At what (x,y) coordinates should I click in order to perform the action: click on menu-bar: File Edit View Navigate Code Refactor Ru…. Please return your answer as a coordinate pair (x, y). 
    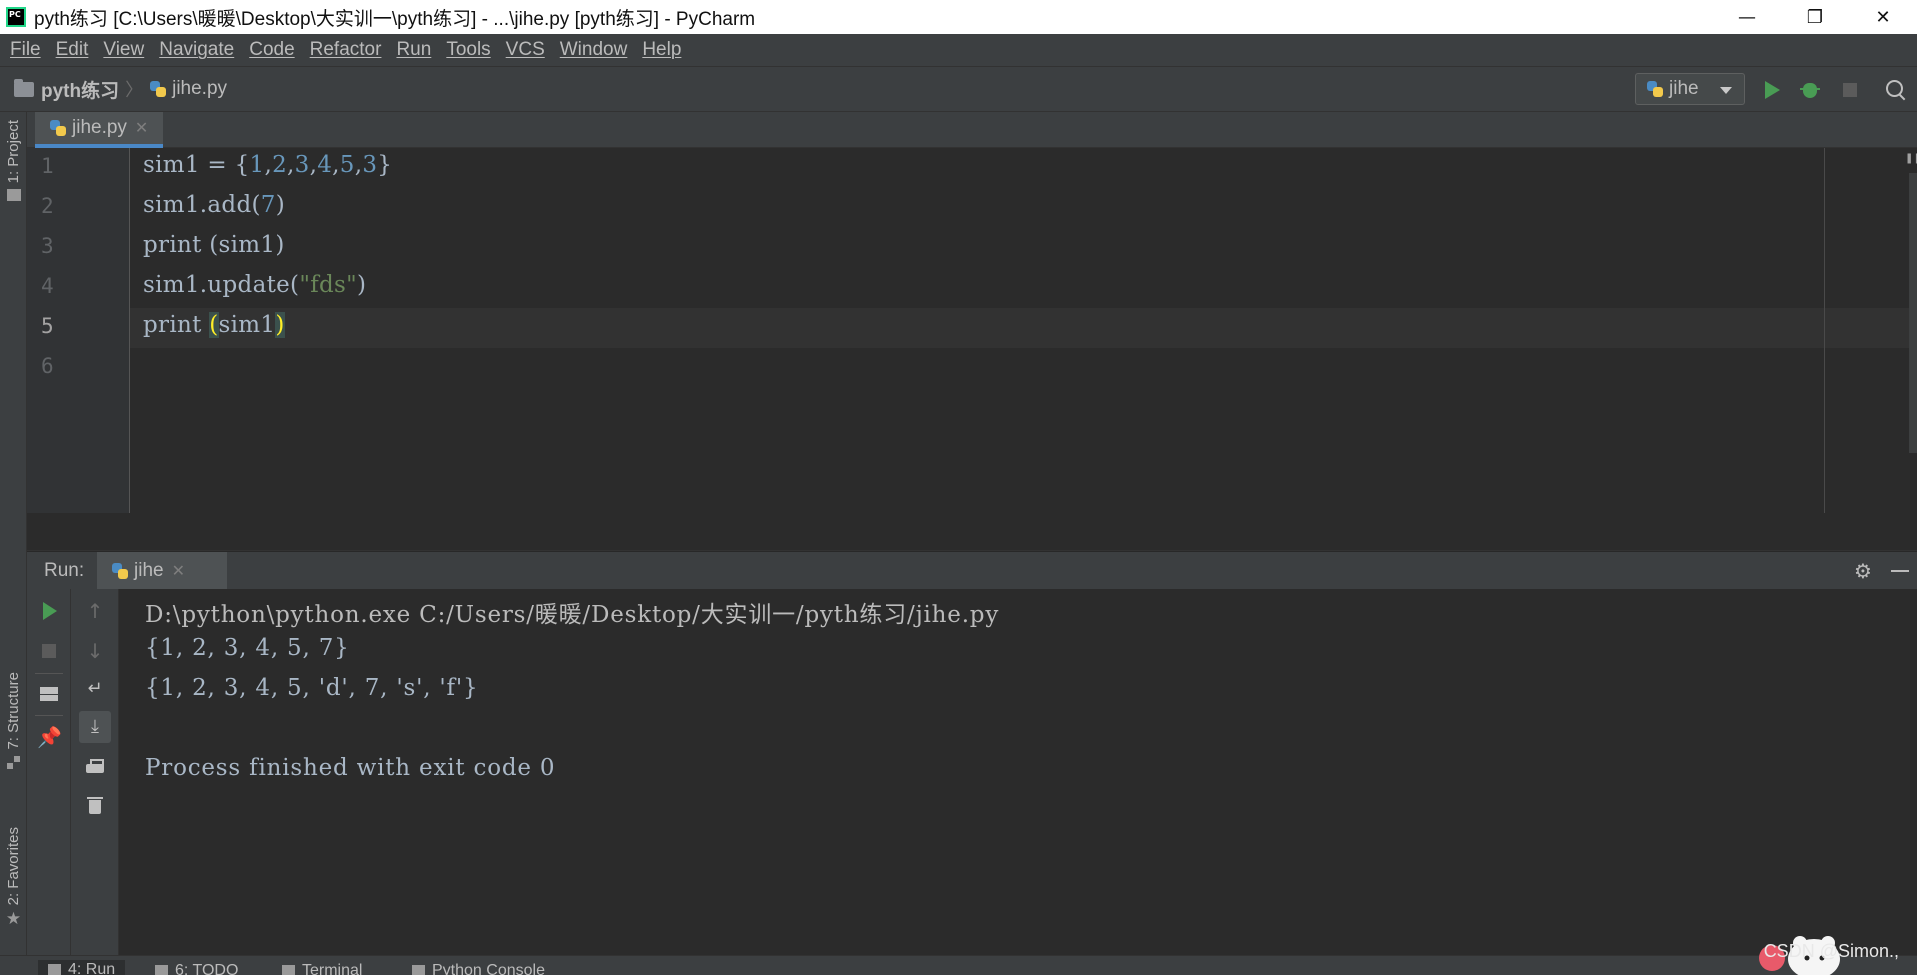
    Looking at the image, I should click on (958, 50).